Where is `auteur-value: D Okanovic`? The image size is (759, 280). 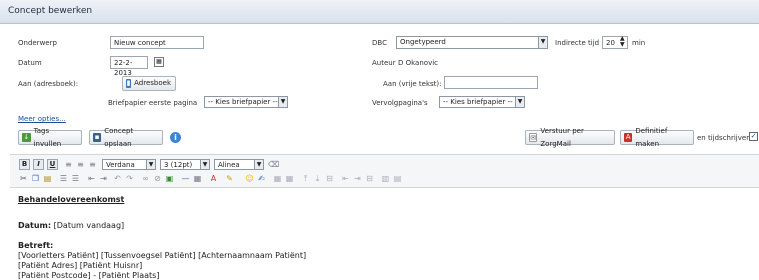 auteur-value: D Okanovic is located at coordinates (418, 63).